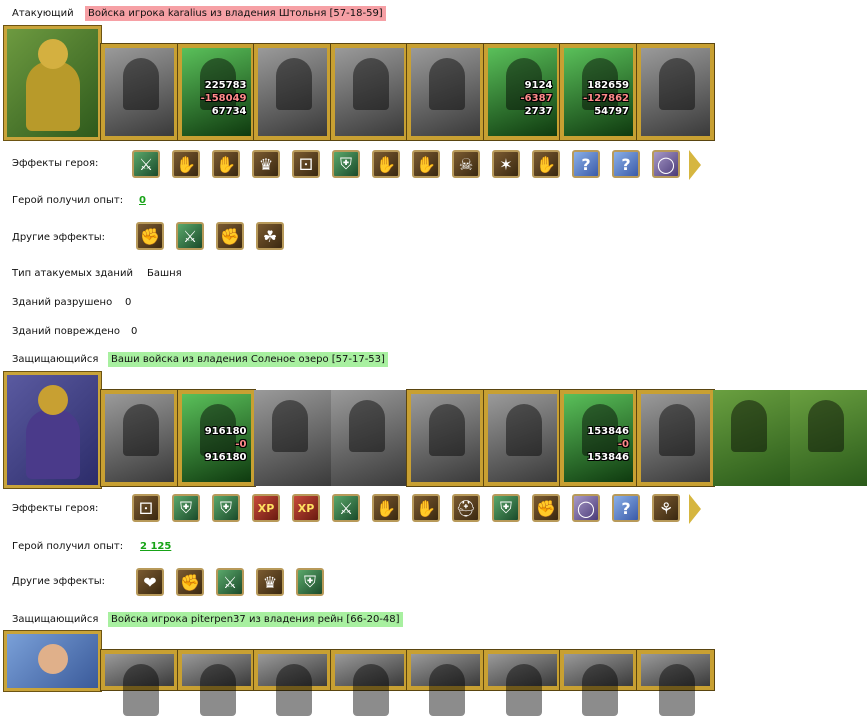 The image size is (867, 716). I want to click on unit-slot: 916180 -0 916180, so click(216, 438).